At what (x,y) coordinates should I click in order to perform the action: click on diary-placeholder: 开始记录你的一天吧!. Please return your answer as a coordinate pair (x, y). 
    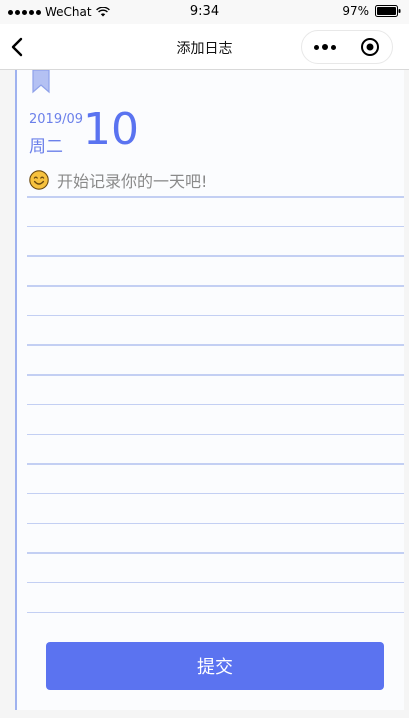
    Looking at the image, I should click on (132, 181).